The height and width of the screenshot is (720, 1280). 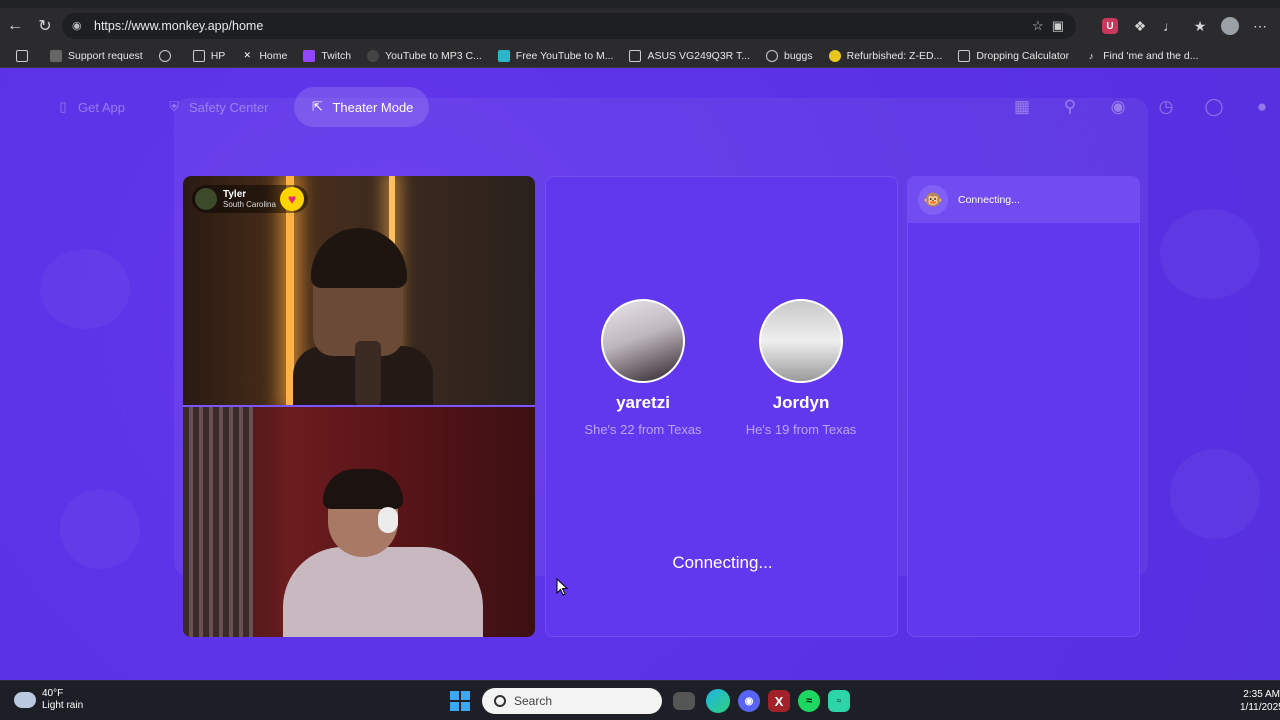 What do you see at coordinates (1260, 707) in the screenshot?
I see `clock-date: 1/11/2025` at bounding box center [1260, 707].